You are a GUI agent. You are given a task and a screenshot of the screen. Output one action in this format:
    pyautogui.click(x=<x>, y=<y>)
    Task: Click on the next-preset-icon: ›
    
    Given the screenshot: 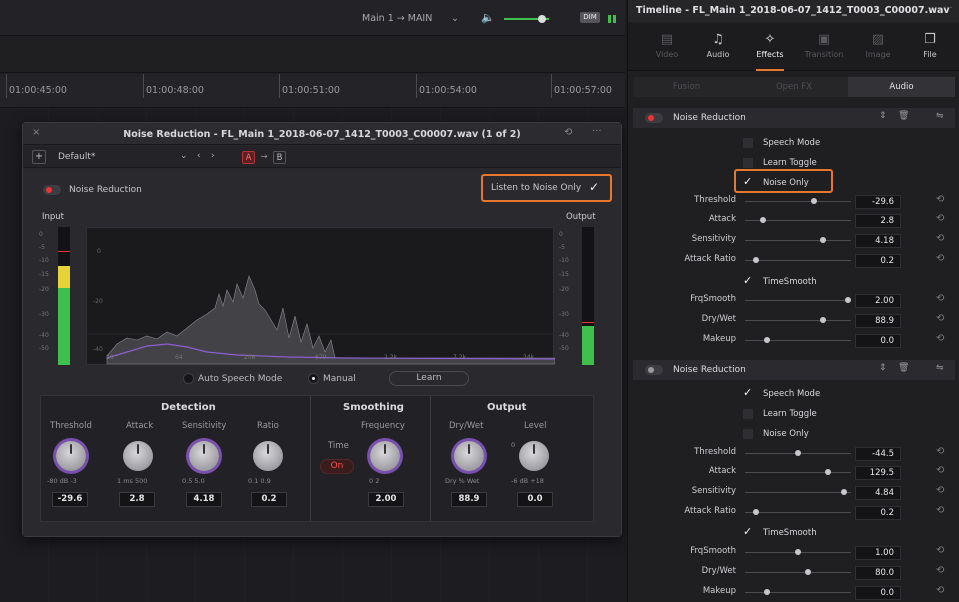 What is the action you would take?
    pyautogui.click(x=213, y=156)
    